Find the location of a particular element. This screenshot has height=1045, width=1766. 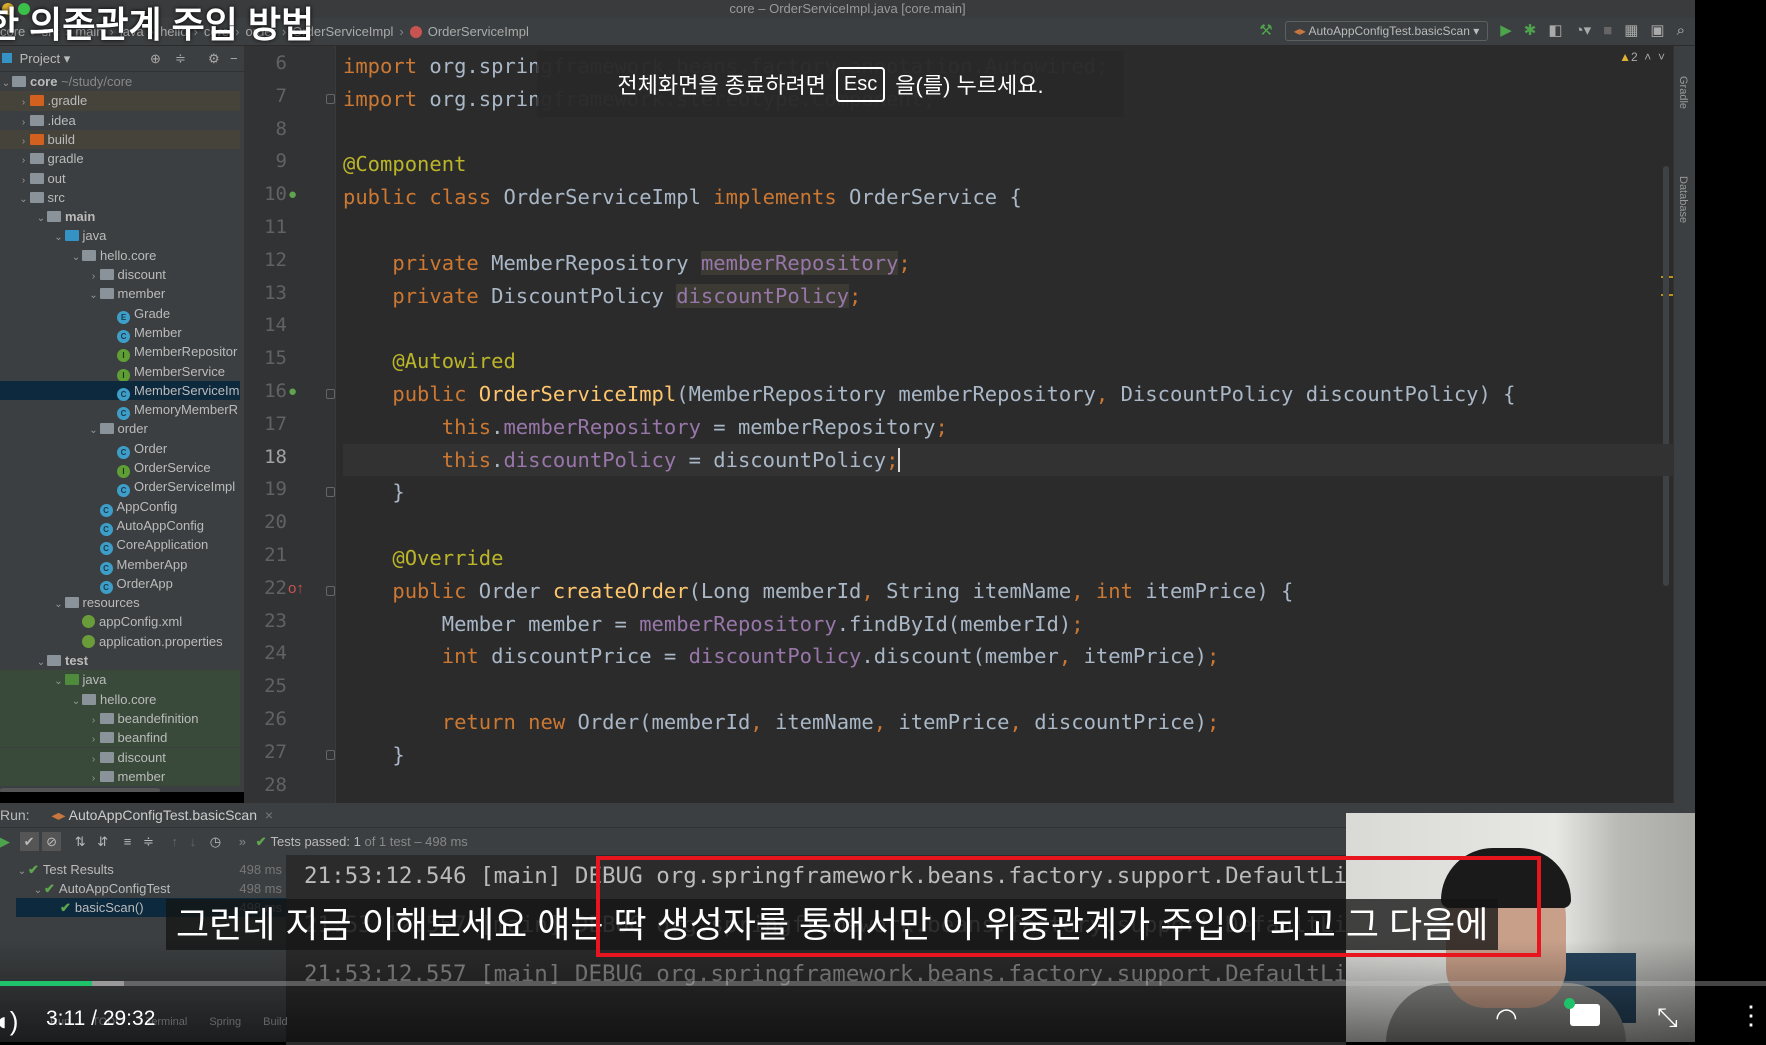

run-tab: AutoAppConfigTest.basicScan is located at coordinates (163, 815).